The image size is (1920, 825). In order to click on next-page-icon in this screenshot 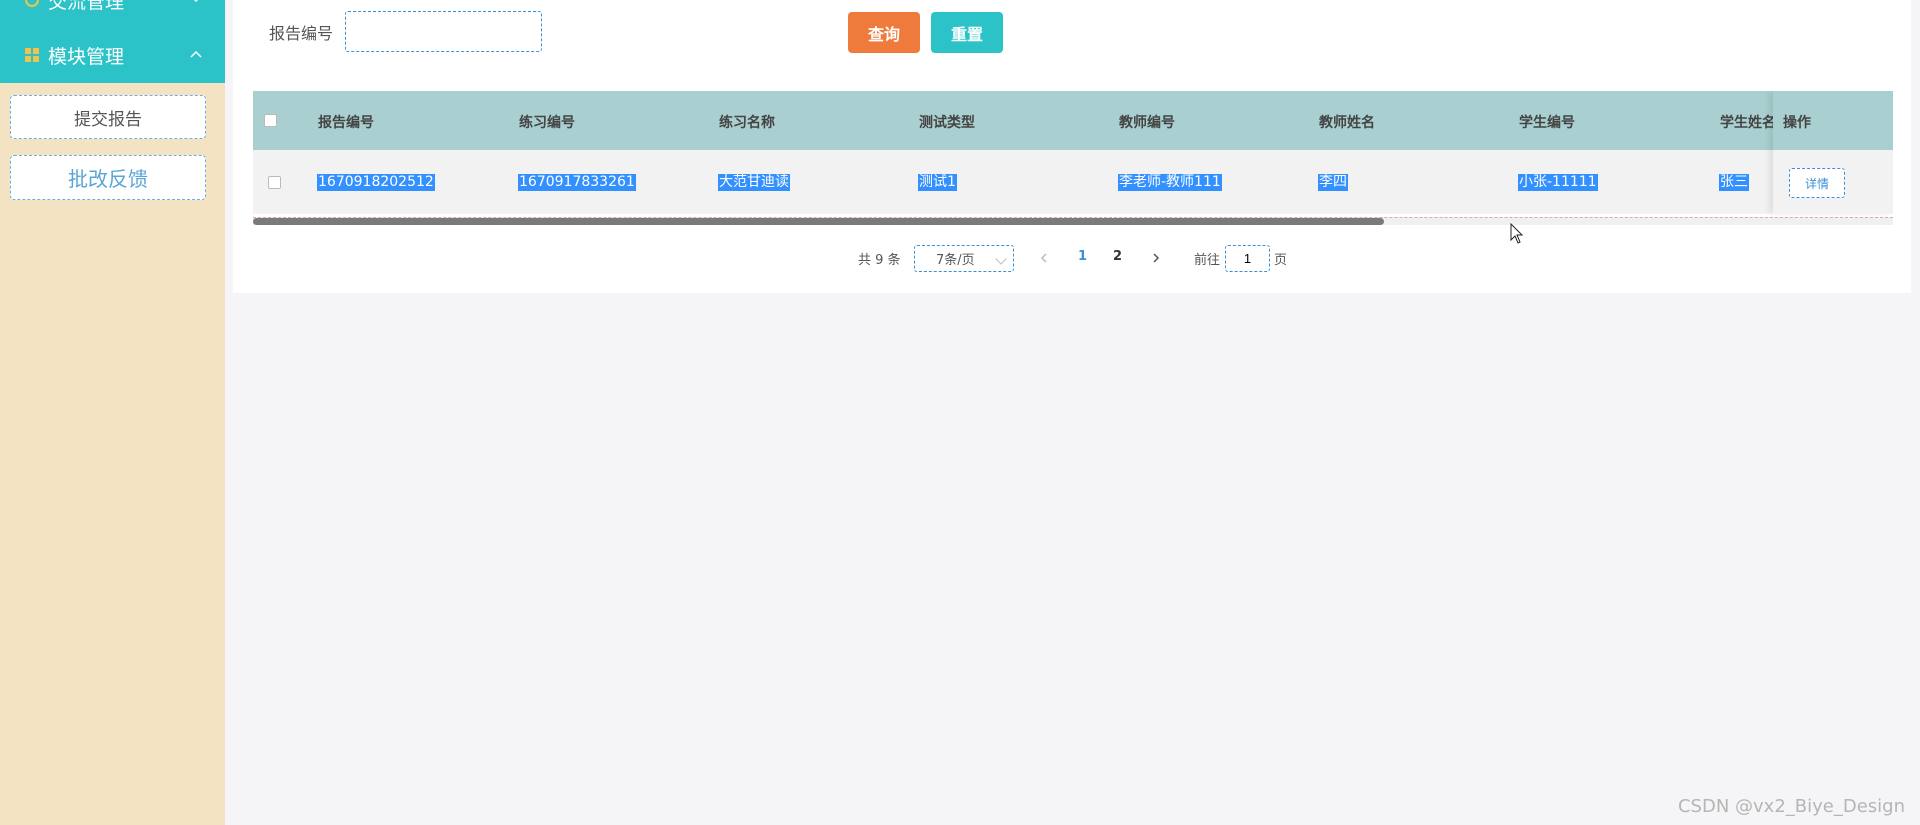, I will do `click(1156, 258)`.